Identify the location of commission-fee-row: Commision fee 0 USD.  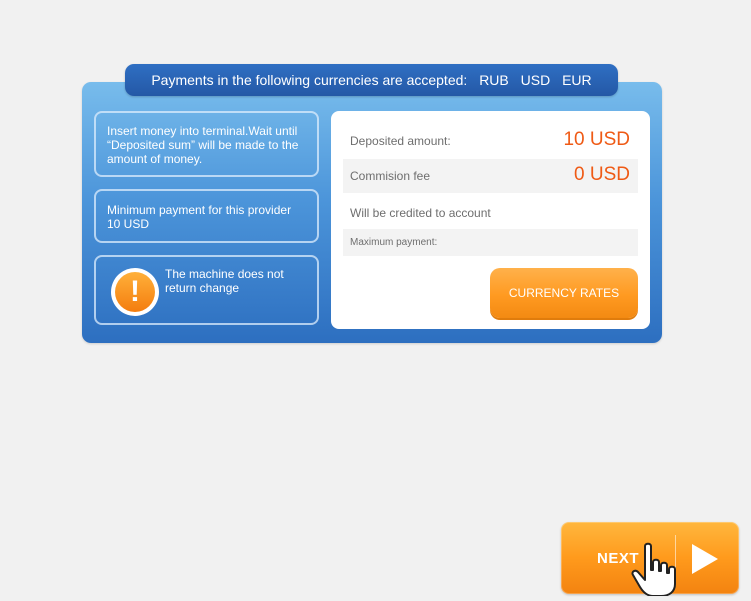
(490, 176).